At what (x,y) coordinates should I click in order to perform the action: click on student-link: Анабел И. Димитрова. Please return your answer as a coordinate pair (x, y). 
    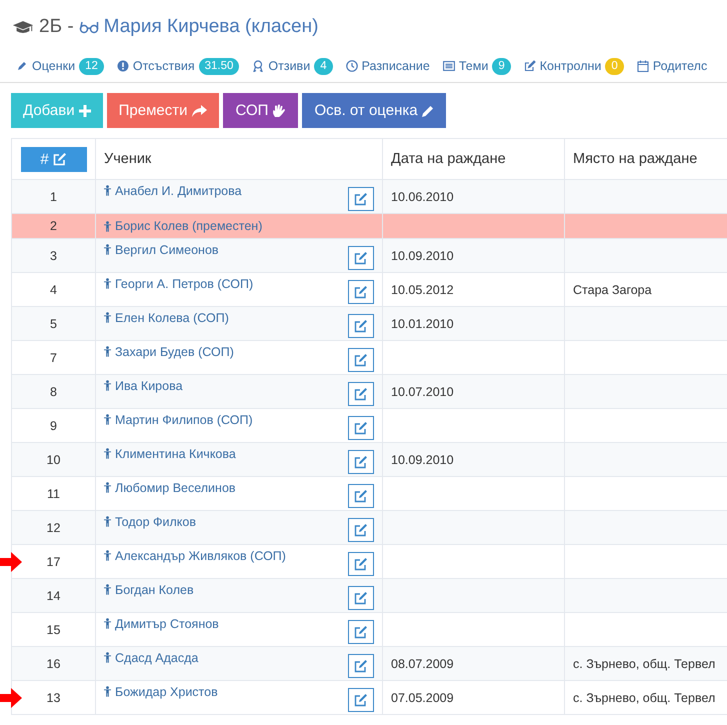
    Looking at the image, I should click on (173, 191).